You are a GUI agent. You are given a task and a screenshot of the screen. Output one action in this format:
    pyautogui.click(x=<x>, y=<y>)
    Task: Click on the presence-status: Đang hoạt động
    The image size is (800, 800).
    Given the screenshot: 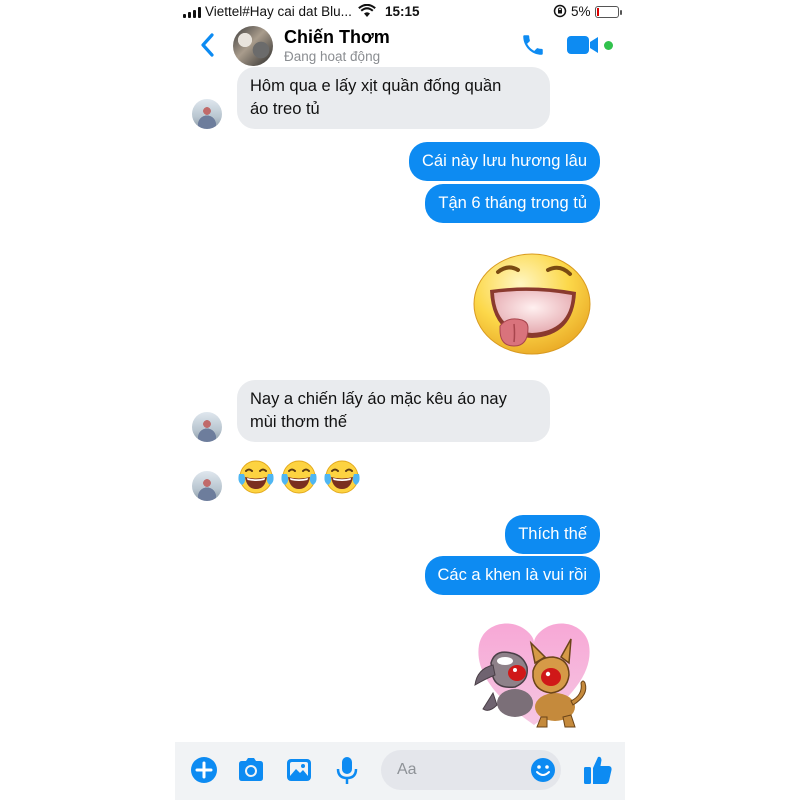 What is the action you would take?
    pyautogui.click(x=332, y=56)
    